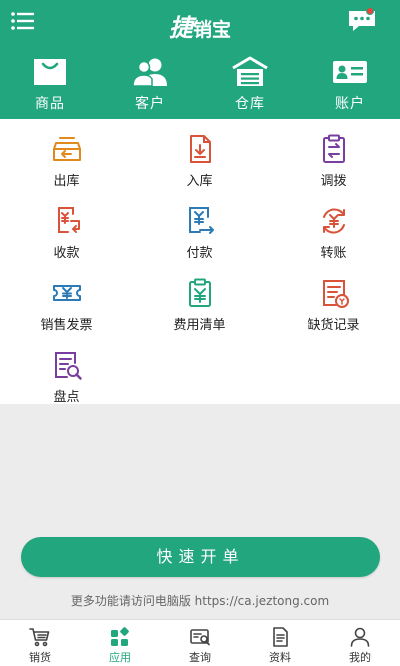  I want to click on app-inventory-check: 盘点, so click(66, 370).